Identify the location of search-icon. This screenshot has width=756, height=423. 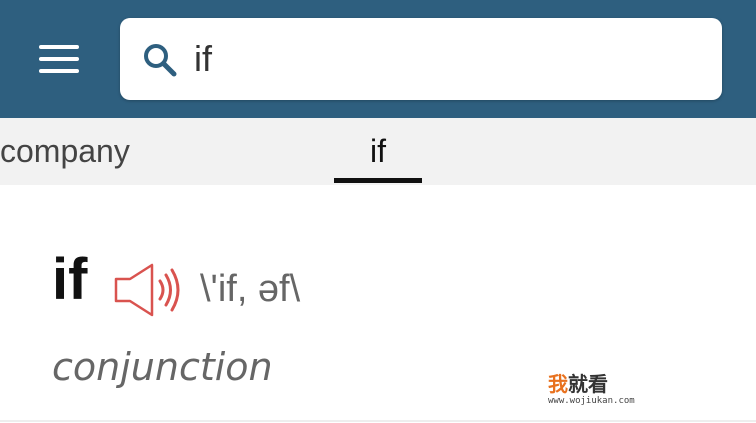
(160, 60).